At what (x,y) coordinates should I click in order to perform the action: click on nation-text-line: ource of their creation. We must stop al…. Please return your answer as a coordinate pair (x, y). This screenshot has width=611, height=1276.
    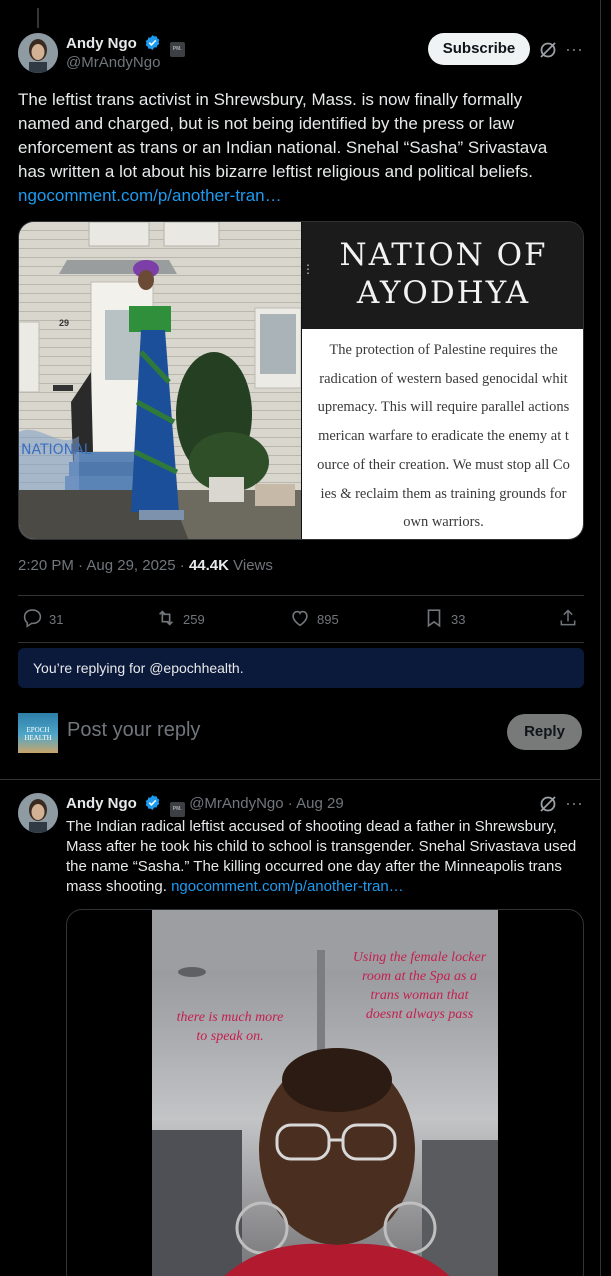
    Looking at the image, I should click on (443, 464).